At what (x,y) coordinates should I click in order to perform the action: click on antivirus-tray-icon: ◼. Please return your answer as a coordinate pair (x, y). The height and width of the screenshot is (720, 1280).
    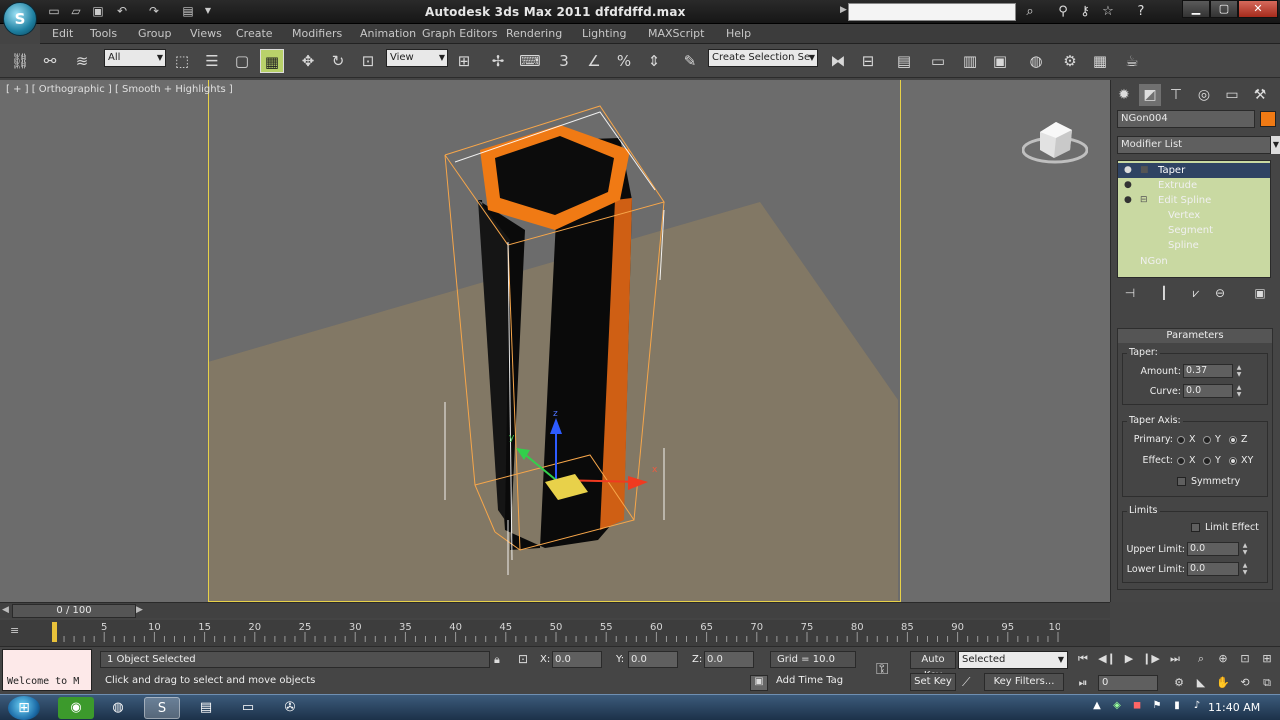
    Looking at the image, I should click on (1137, 707).